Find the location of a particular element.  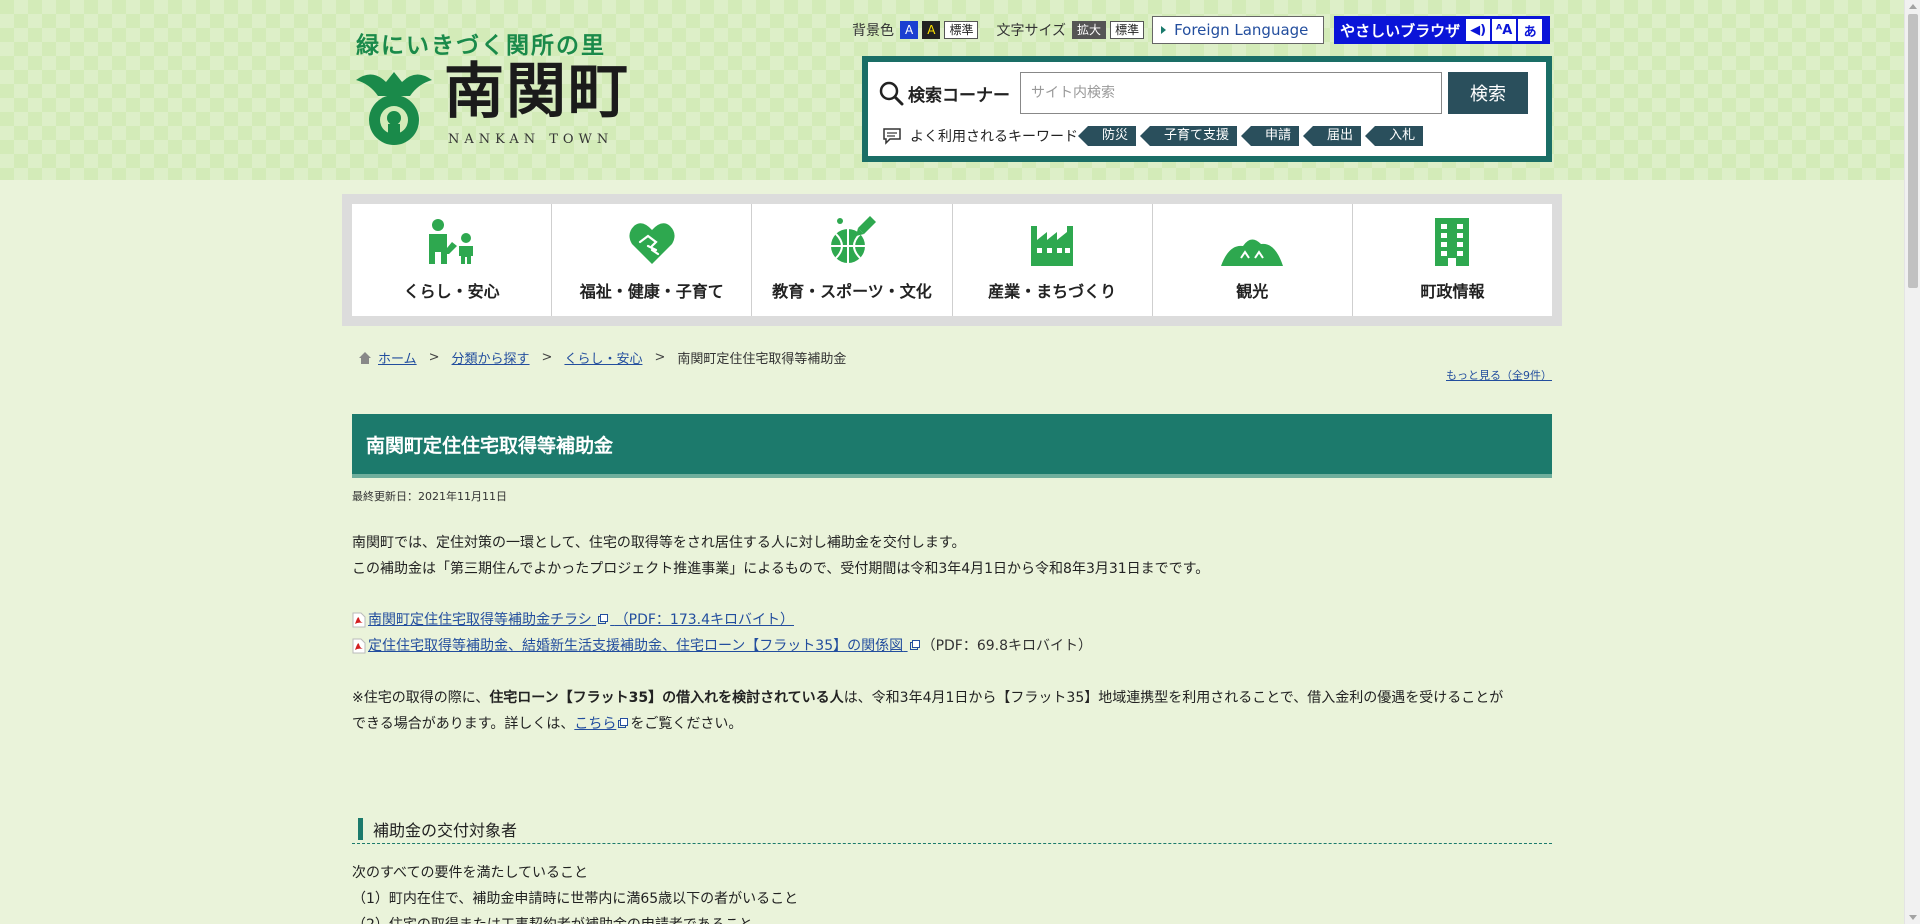

speech-bubble-icon is located at coordinates (892, 136).